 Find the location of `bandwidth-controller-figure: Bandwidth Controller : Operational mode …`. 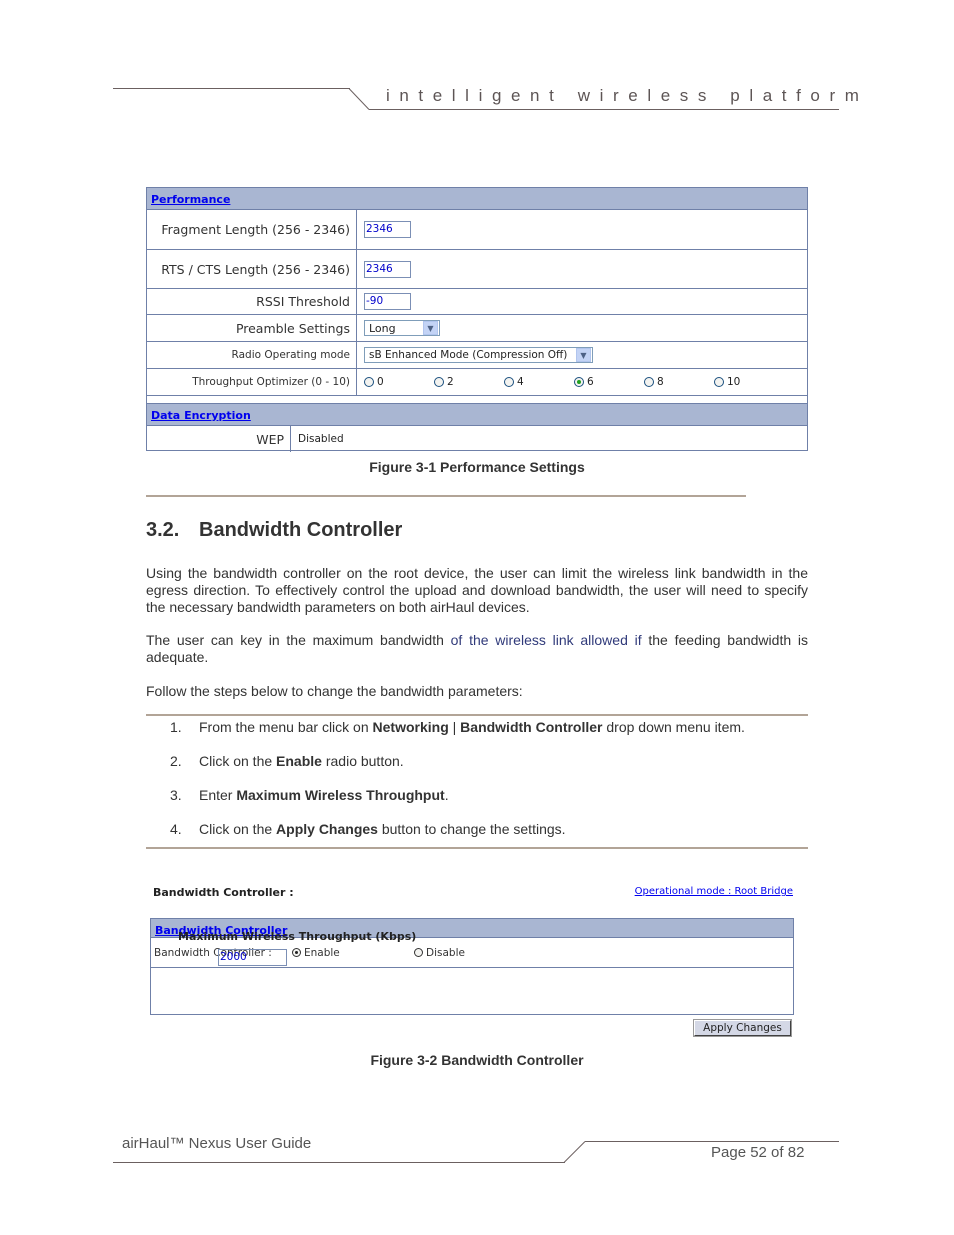

bandwidth-controller-figure: Bandwidth Controller : Operational mode … is located at coordinates (476, 957).